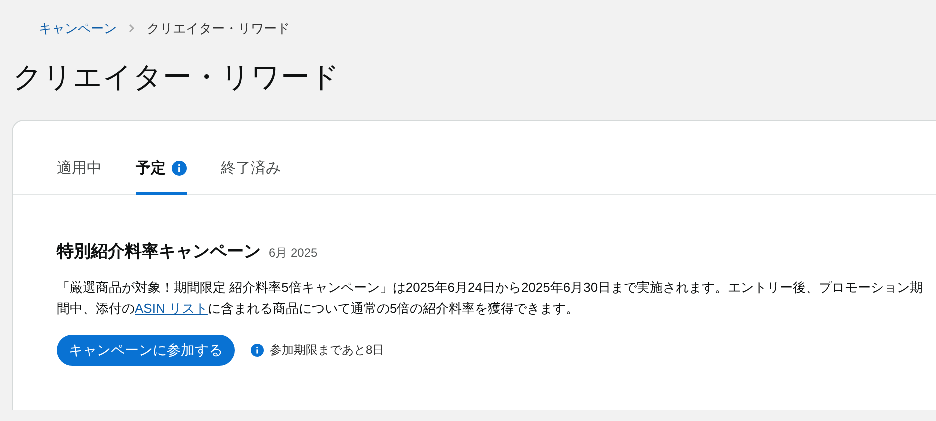 The height and width of the screenshot is (421, 936). I want to click on tab: 終了済み, so click(251, 176).